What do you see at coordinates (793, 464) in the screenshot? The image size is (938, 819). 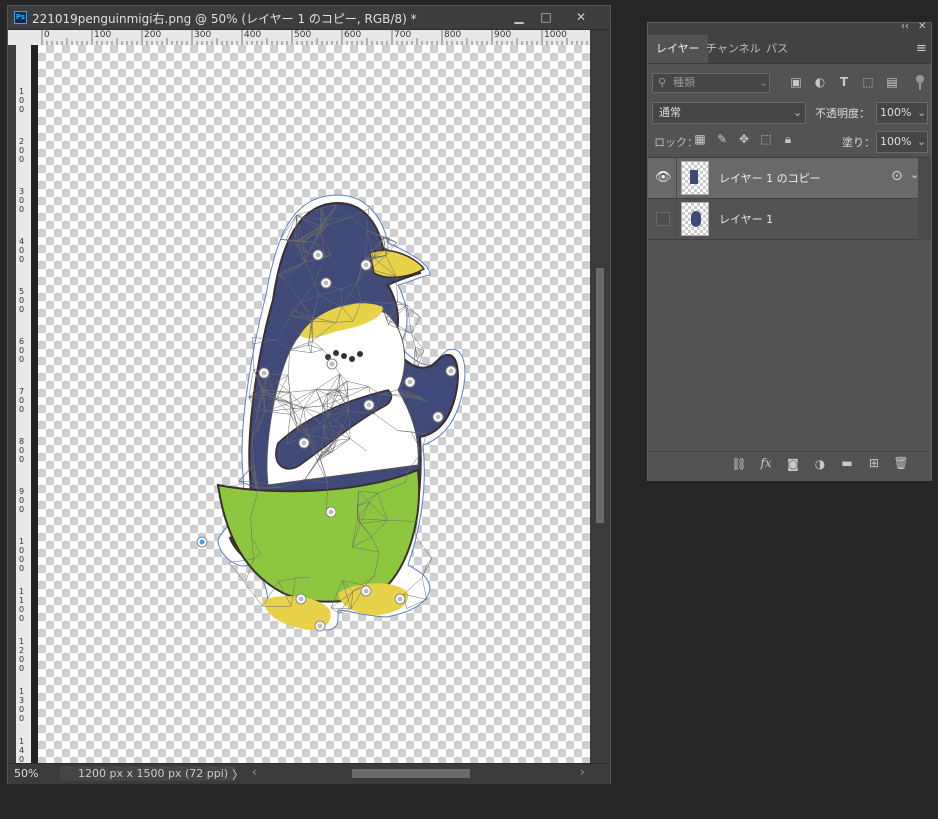 I see `mask-icon: ◙` at bounding box center [793, 464].